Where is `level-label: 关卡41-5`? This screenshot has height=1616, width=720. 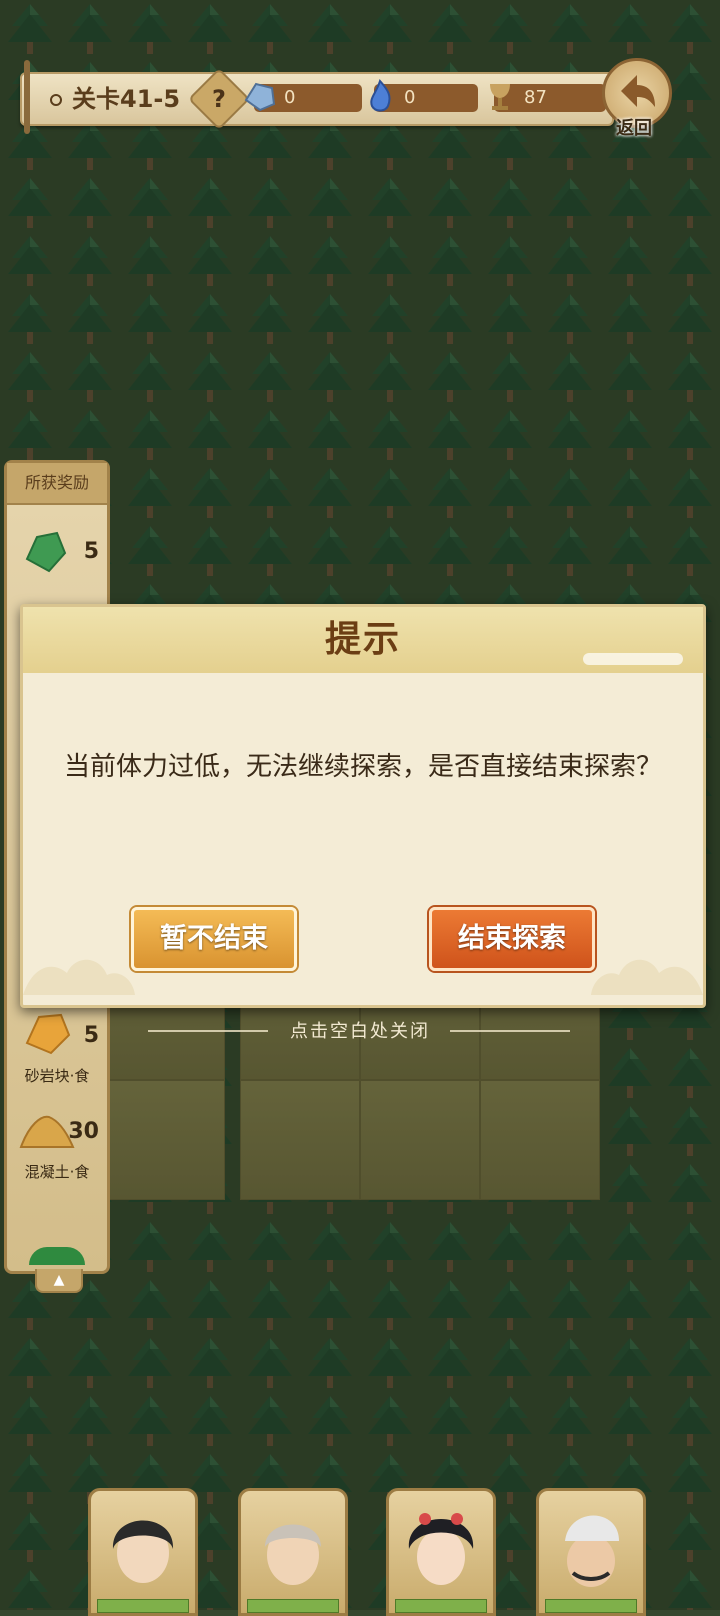
level-label: 关卡41-5 is located at coordinates (126, 99).